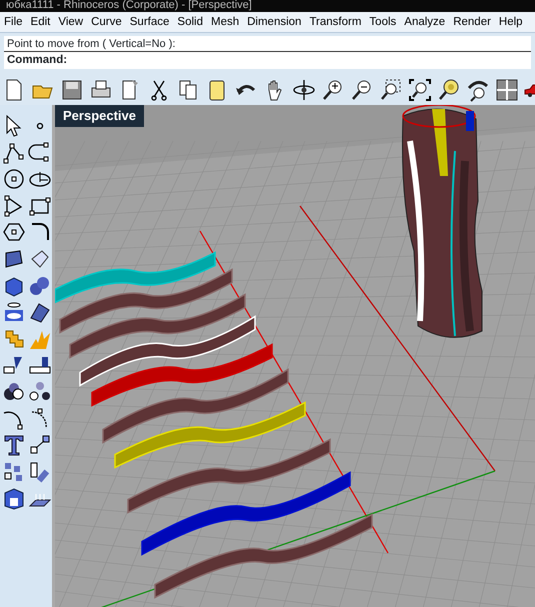  I want to click on menu-item: Help, so click(510, 22).